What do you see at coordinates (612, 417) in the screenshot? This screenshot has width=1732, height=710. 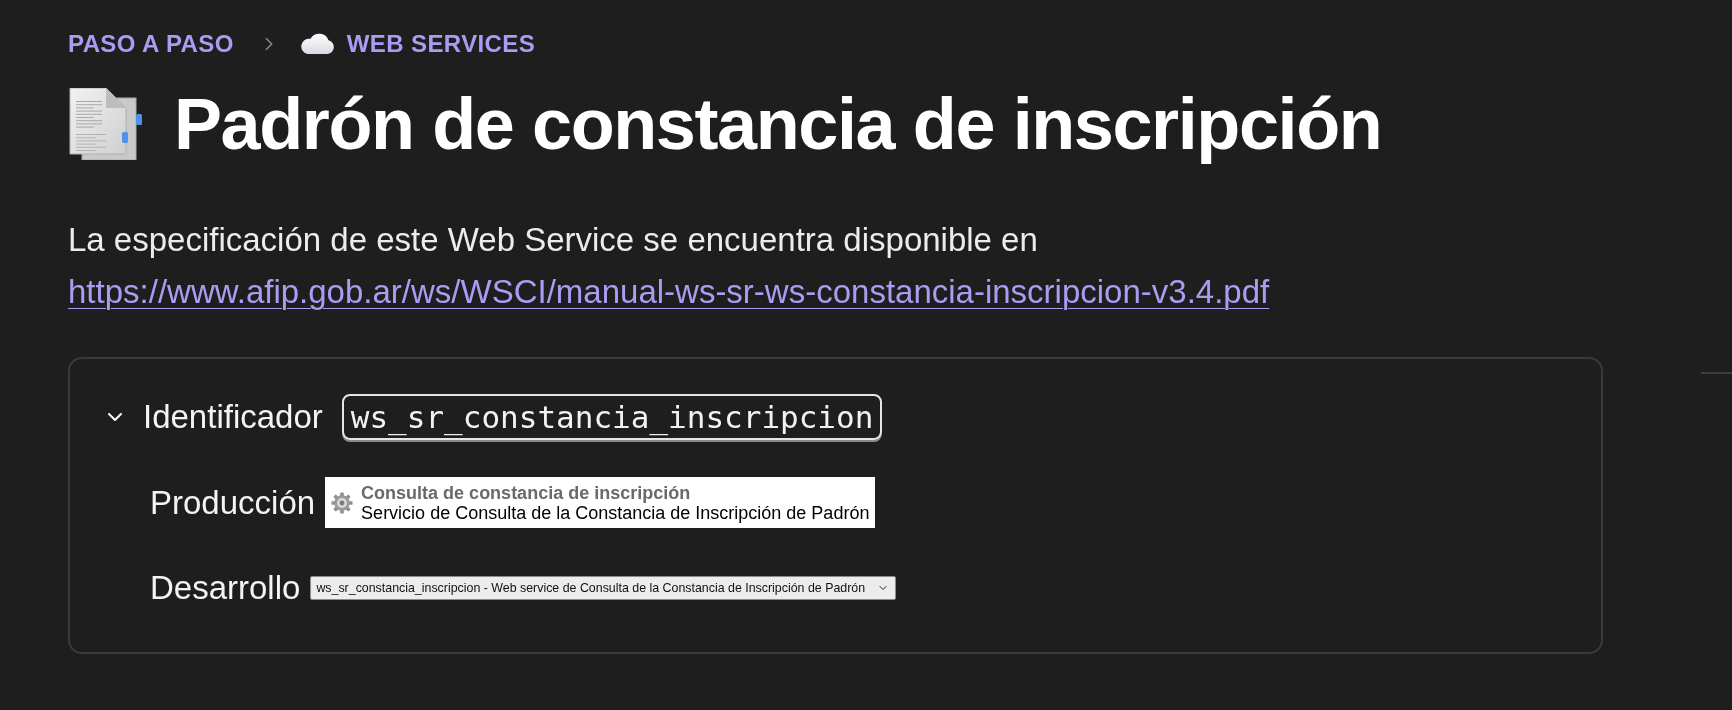 I see `identifier-code: ws_sr_constancia_inscripcion` at bounding box center [612, 417].